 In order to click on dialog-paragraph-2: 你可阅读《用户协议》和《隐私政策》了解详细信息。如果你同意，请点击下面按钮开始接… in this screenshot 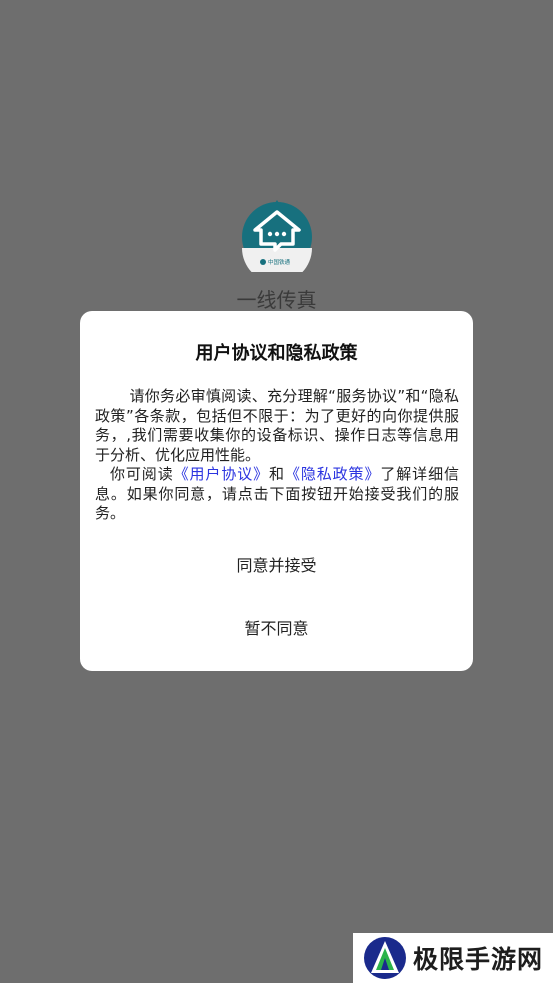, I will do `click(277, 494)`.